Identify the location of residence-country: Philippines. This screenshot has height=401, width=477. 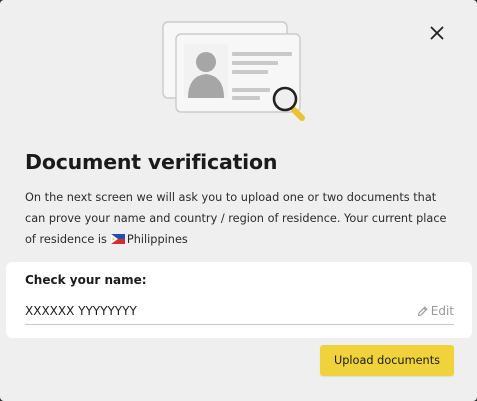
(157, 239).